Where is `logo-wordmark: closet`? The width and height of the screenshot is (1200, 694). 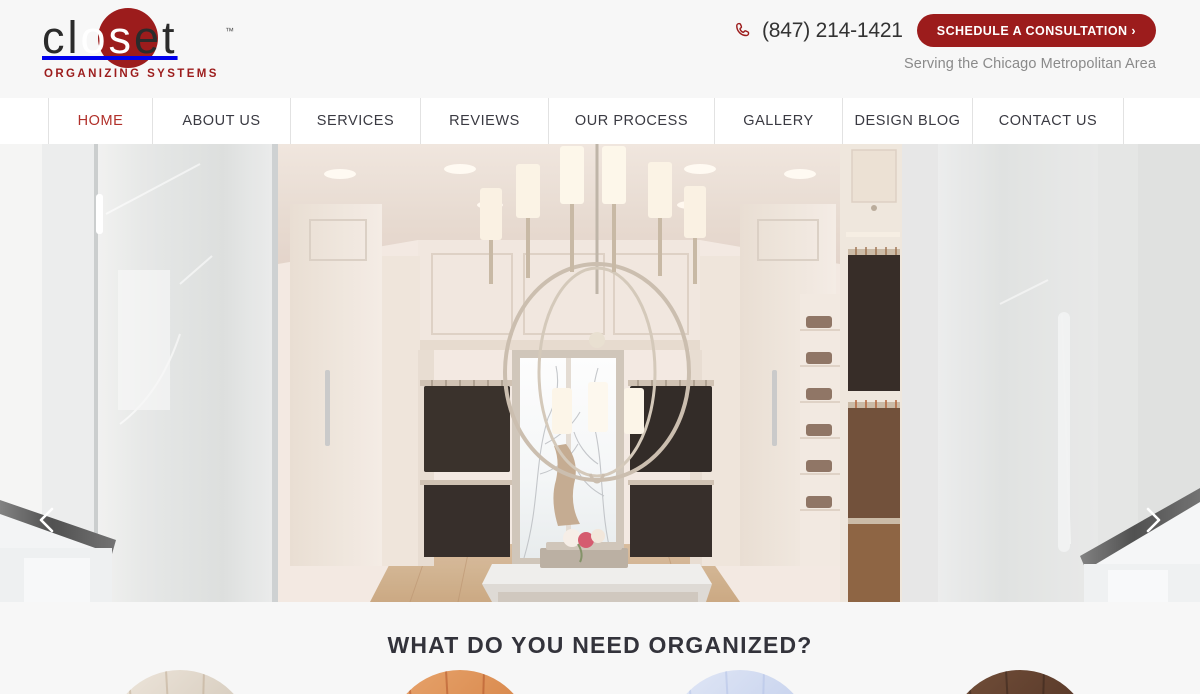
logo-wordmark: closet is located at coordinates (152, 38).